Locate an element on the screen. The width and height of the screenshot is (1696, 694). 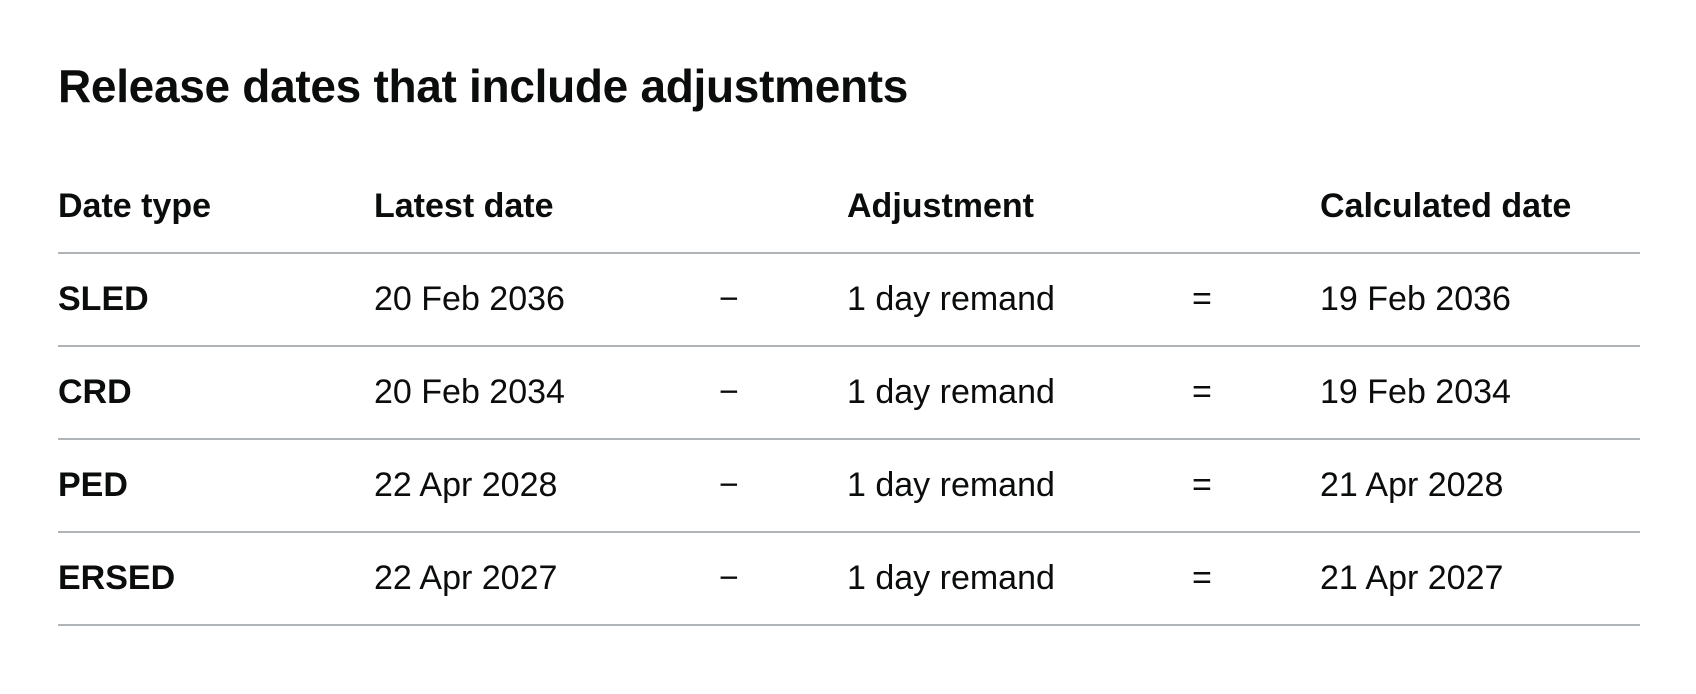
calculated-date-cell: 19 Feb 2036 is located at coordinates (1480, 300).